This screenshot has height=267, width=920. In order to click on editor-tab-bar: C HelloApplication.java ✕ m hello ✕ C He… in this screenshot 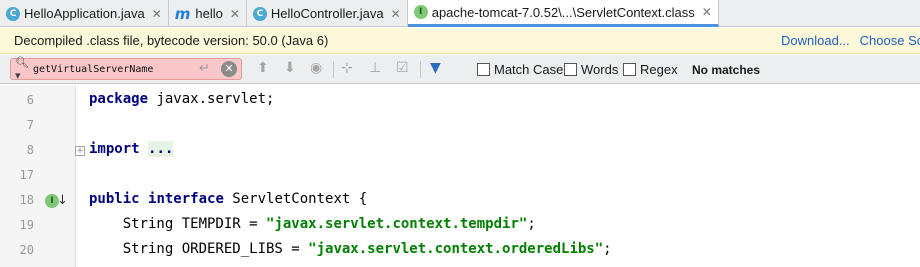, I will do `click(460, 13)`.